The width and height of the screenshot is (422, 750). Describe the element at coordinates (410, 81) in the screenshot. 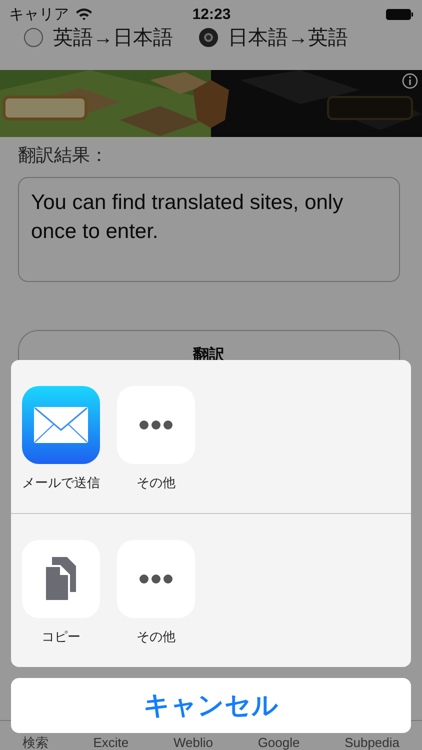

I see `info-icon` at that location.